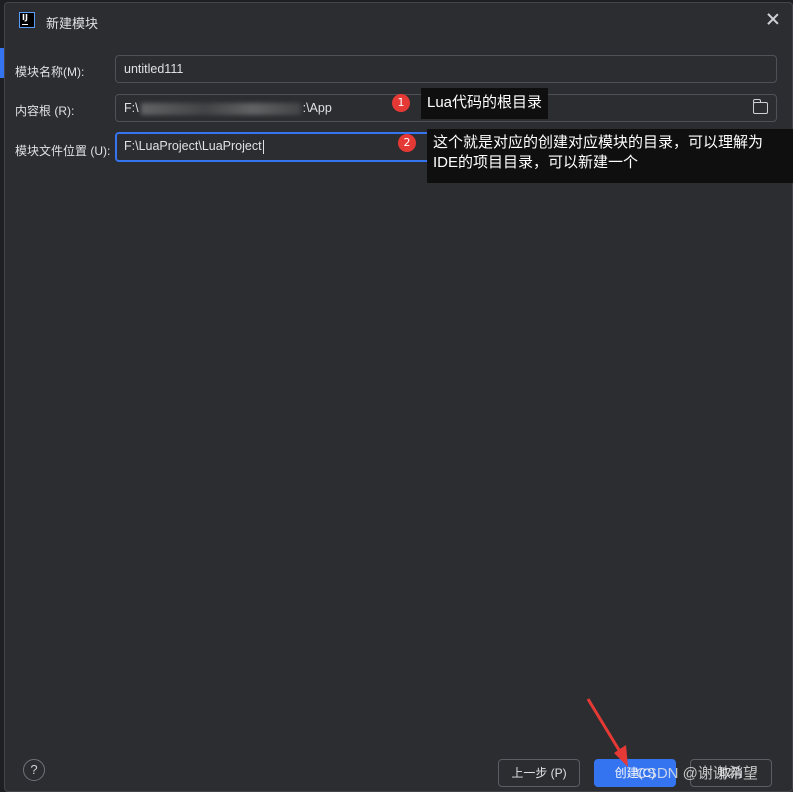 Image resolution: width=793 pixels, height=792 pixels. What do you see at coordinates (154, 69) in the screenshot?
I see `module-name-value: untitled111` at bounding box center [154, 69].